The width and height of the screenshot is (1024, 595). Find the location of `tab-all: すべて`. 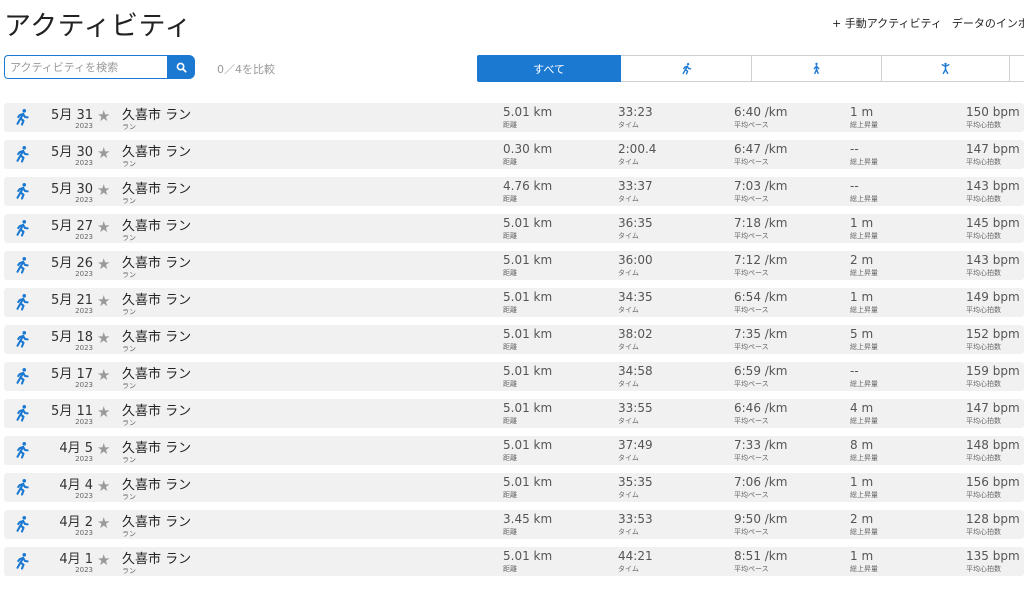

tab-all: すべて is located at coordinates (549, 68).